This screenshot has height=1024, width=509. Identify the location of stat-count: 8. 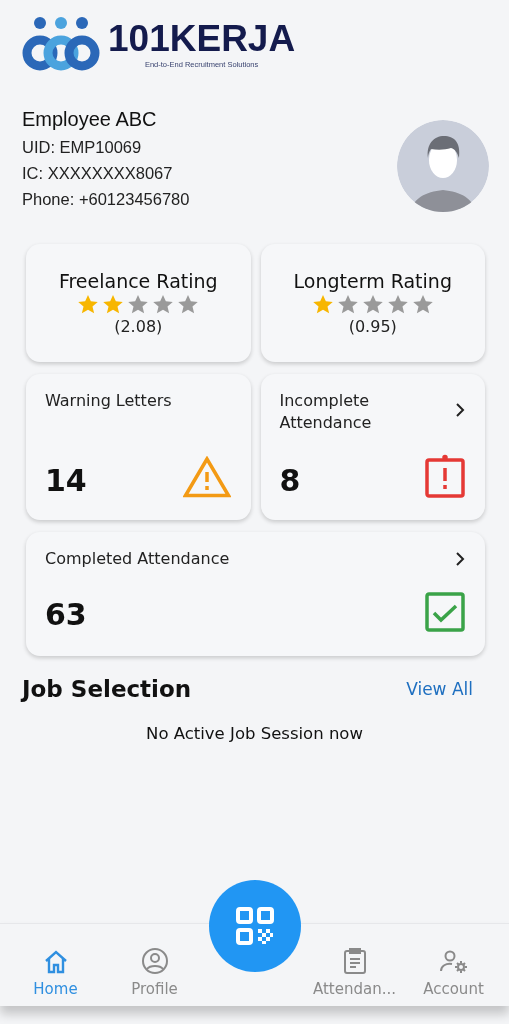
(290, 480).